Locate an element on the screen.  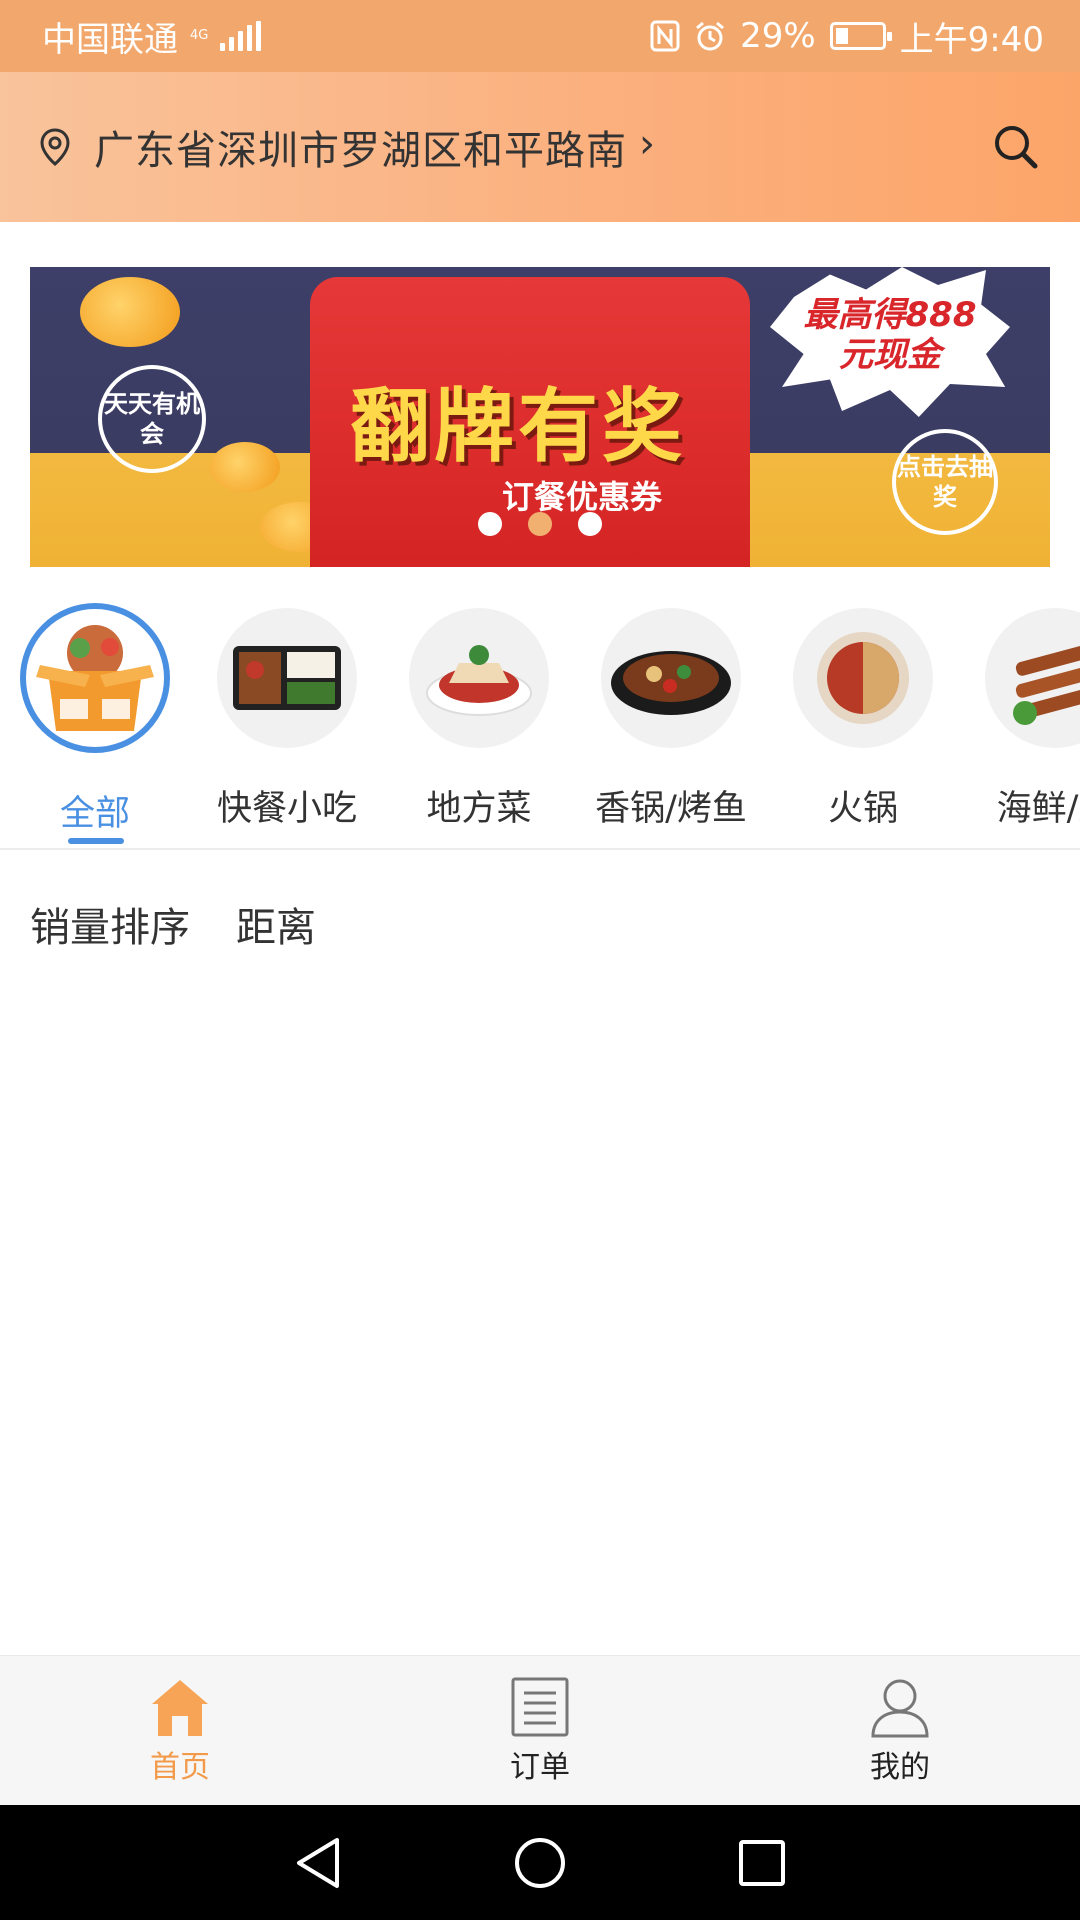
sort-bar: 销量排序 距离 is located at coordinates (173, 924).